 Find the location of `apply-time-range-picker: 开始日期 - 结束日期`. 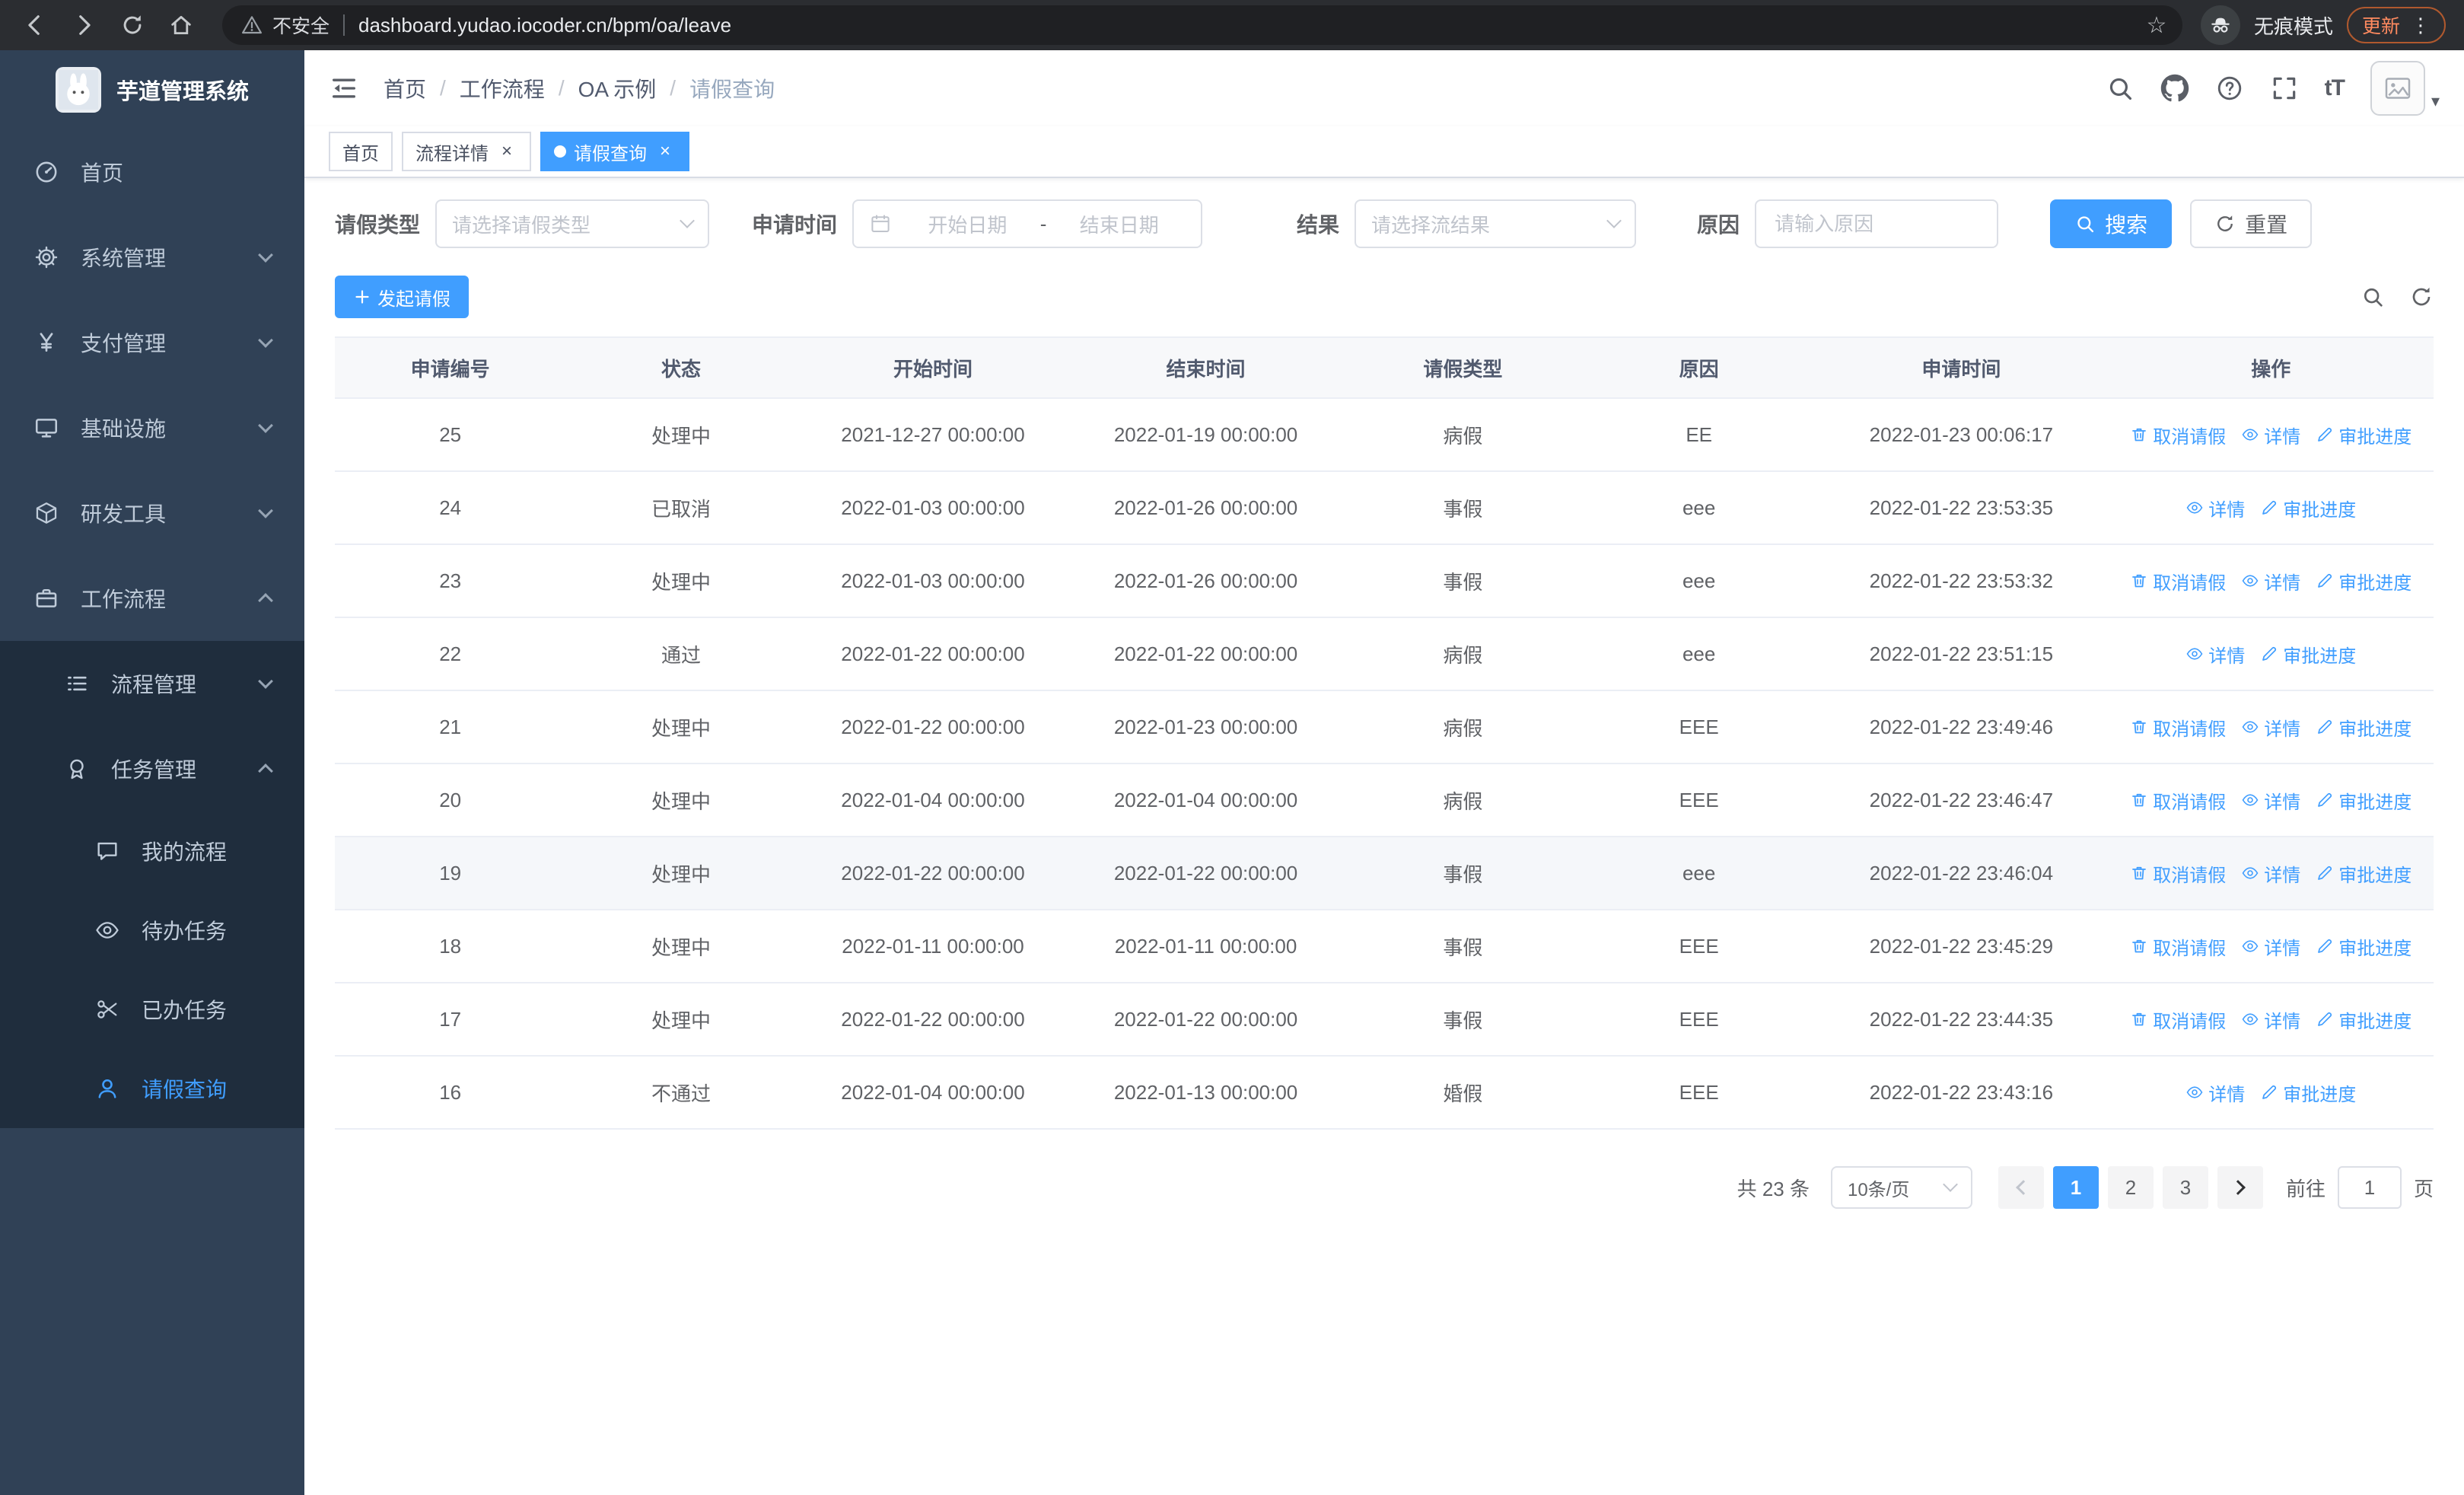

apply-time-range-picker: 开始日期 - 结束日期 is located at coordinates (1027, 223).